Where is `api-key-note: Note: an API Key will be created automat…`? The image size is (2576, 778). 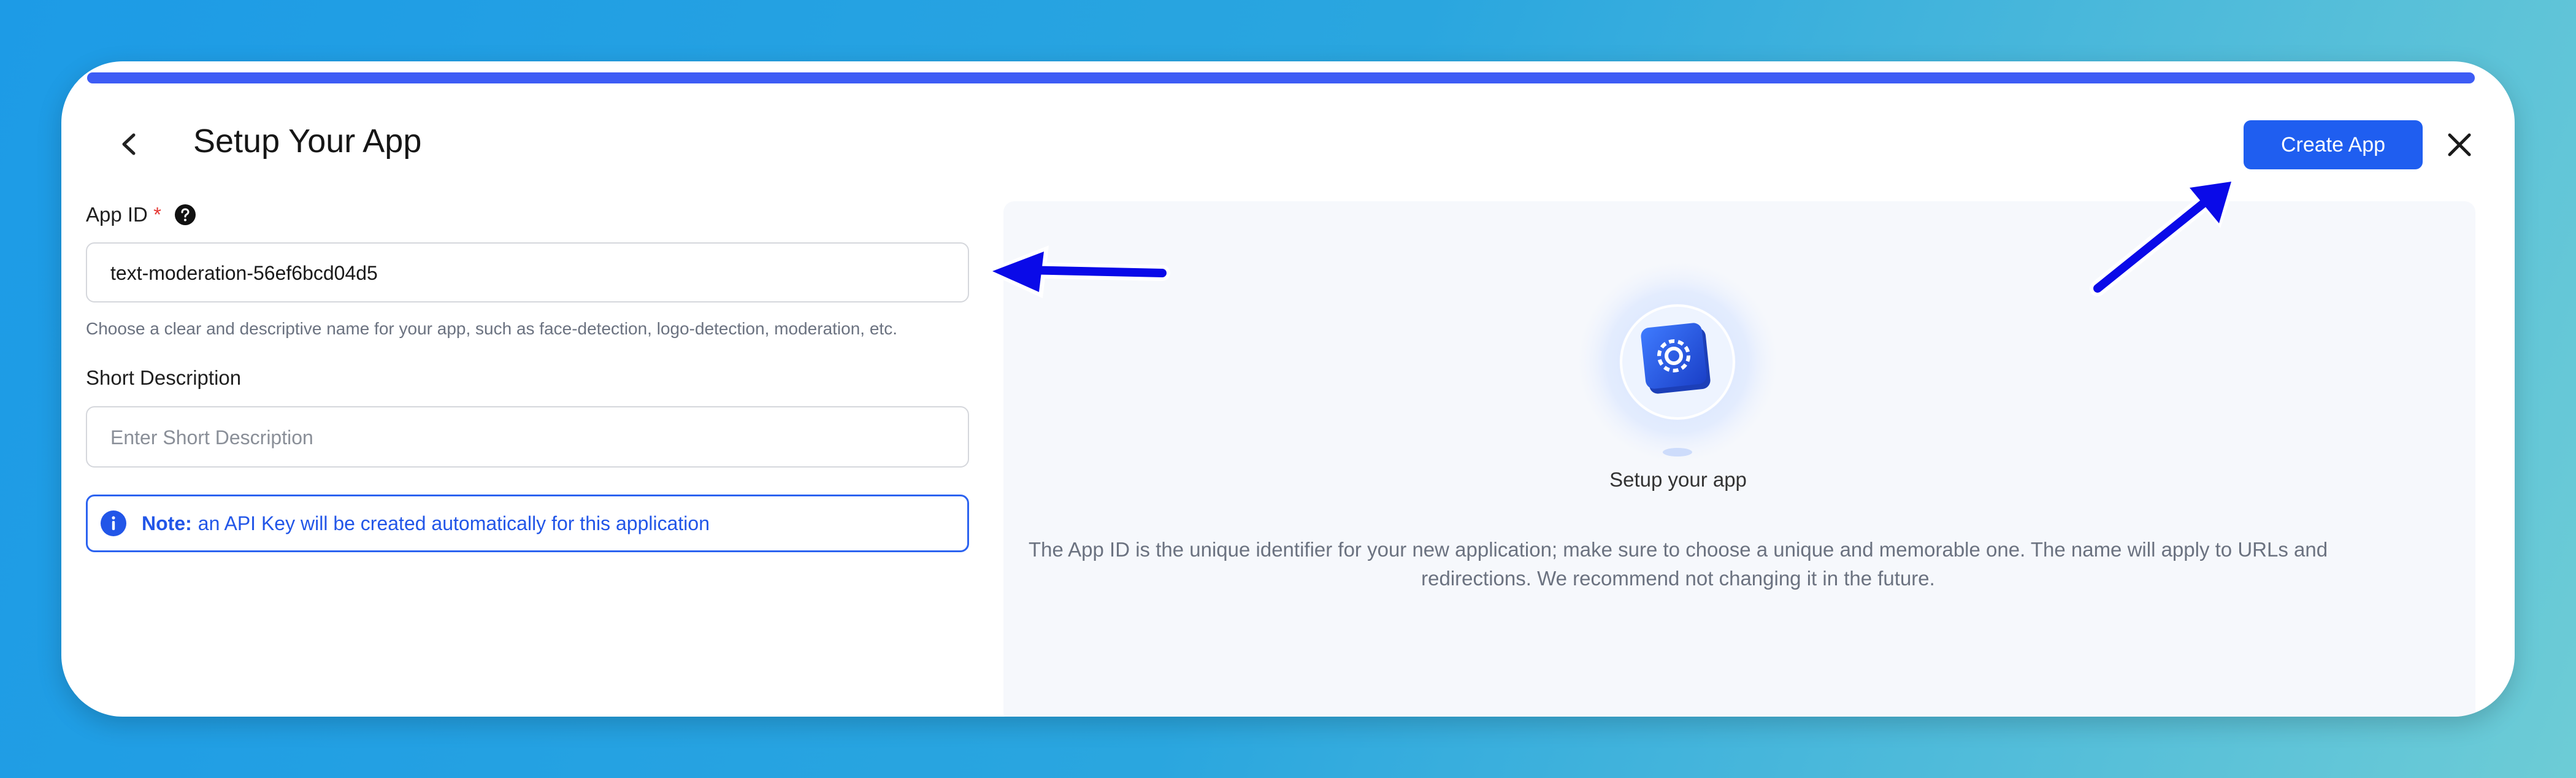
api-key-note: Note: an API Key will be created automat… is located at coordinates (527, 523).